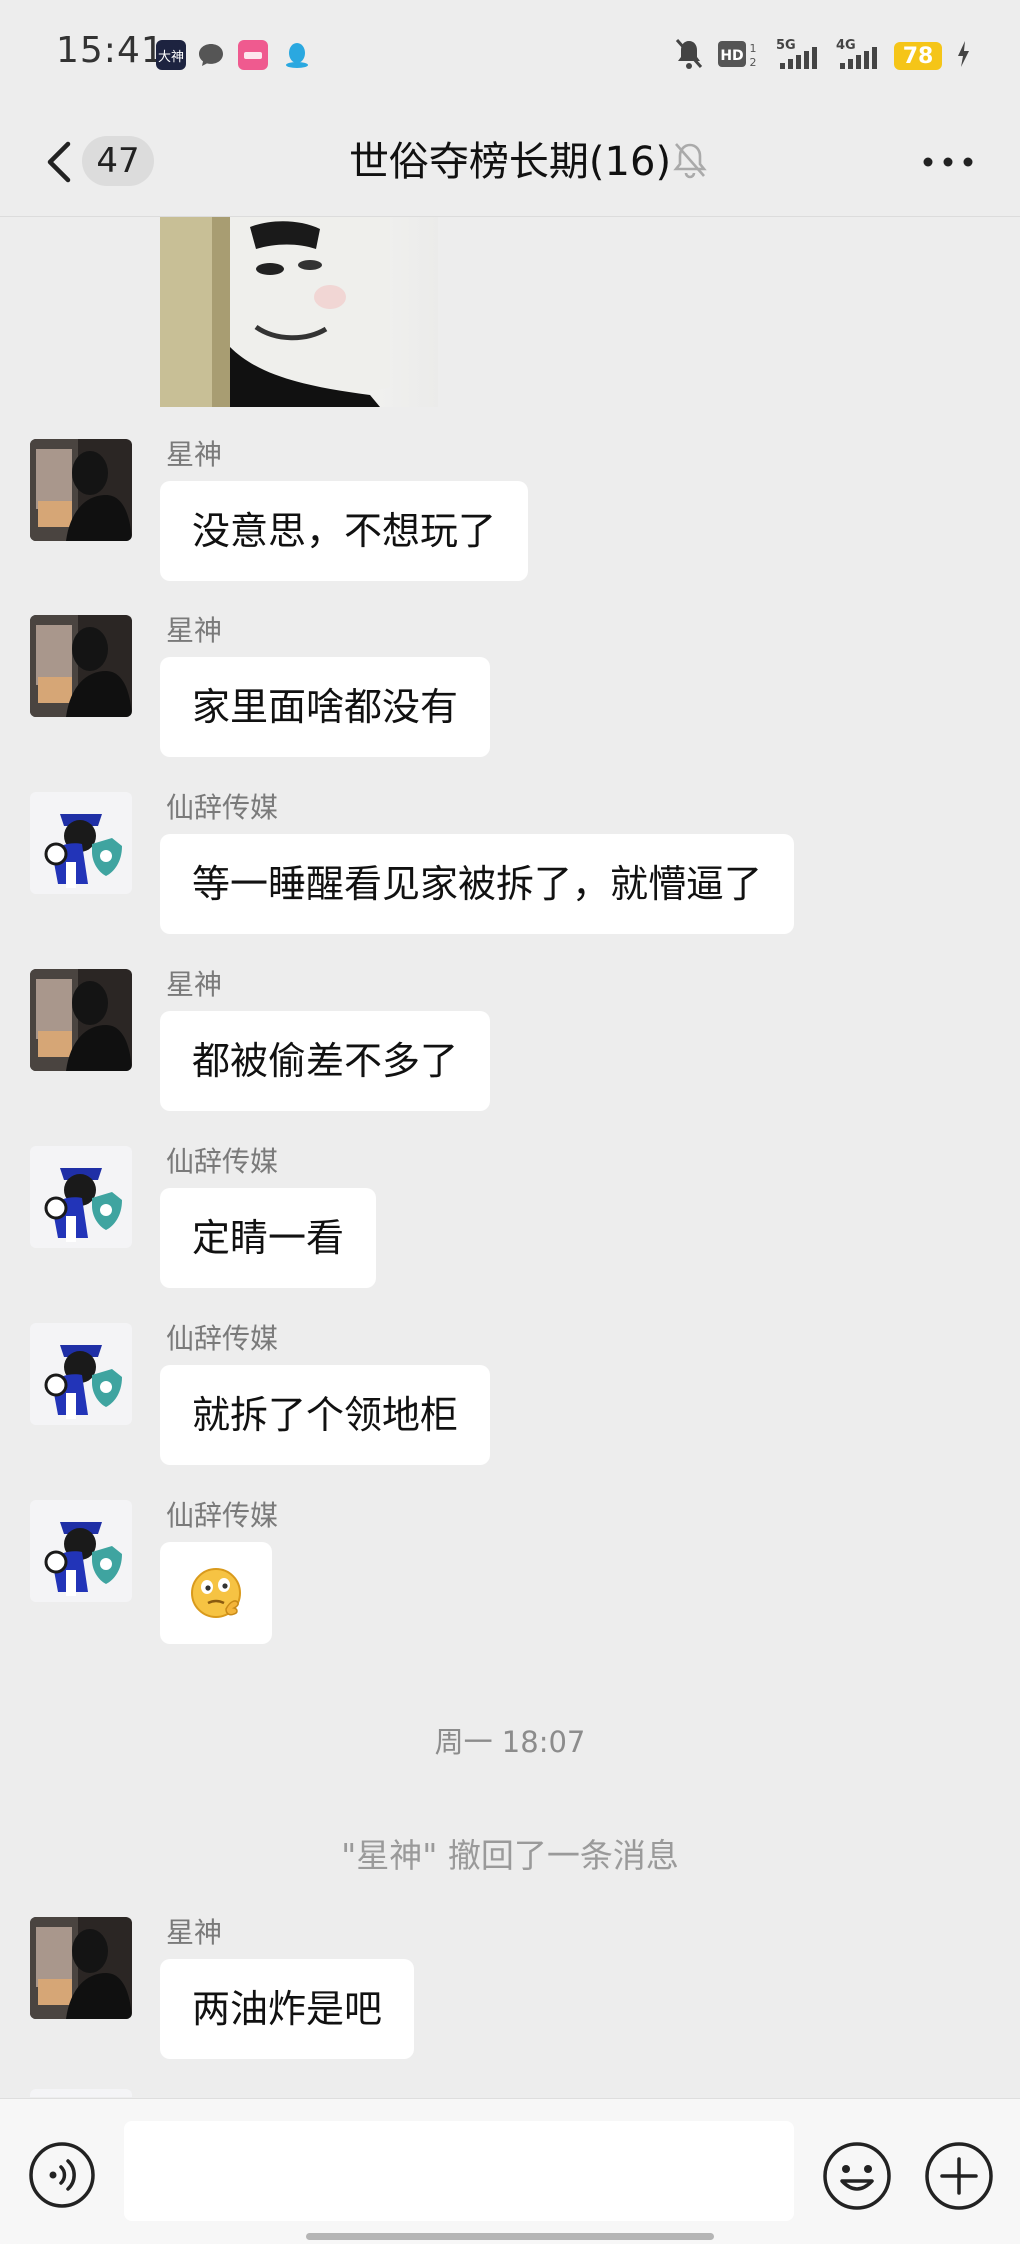 The width and height of the screenshot is (1020, 2244). Describe the element at coordinates (690, 160) in the screenshot. I see `muted-bell-icon` at that location.